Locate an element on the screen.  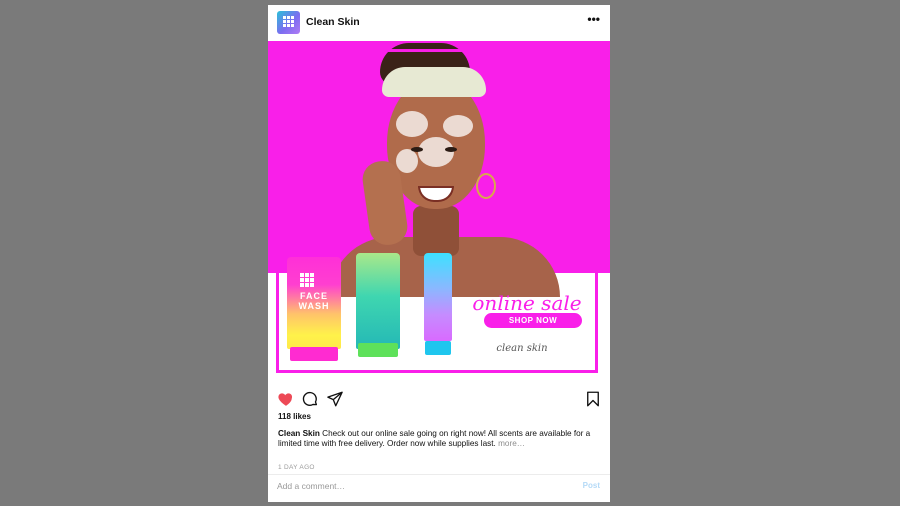
likes-count: 118 likes is located at coordinates (294, 416).